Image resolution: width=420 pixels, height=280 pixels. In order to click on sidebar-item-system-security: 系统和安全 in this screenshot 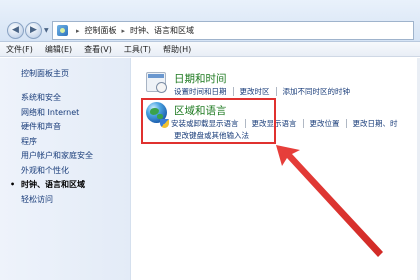, I will do `click(75, 98)`.